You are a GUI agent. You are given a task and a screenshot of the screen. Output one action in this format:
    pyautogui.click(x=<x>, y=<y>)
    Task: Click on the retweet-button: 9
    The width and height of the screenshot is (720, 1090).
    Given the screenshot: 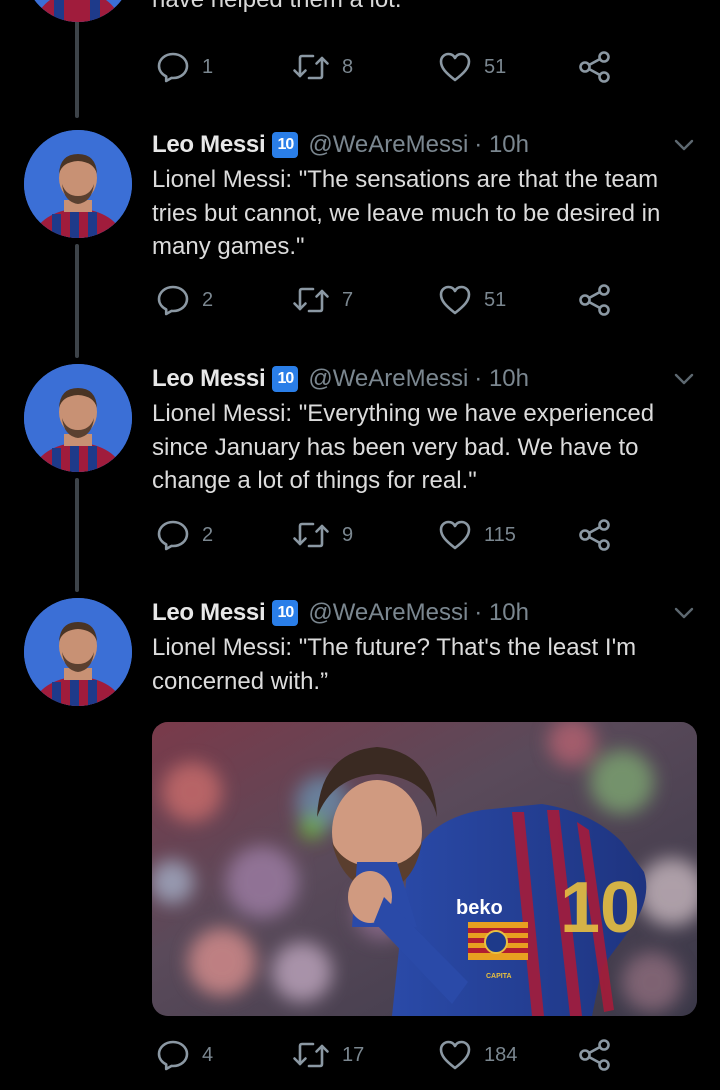 What is the action you would take?
    pyautogui.click(x=322, y=535)
    